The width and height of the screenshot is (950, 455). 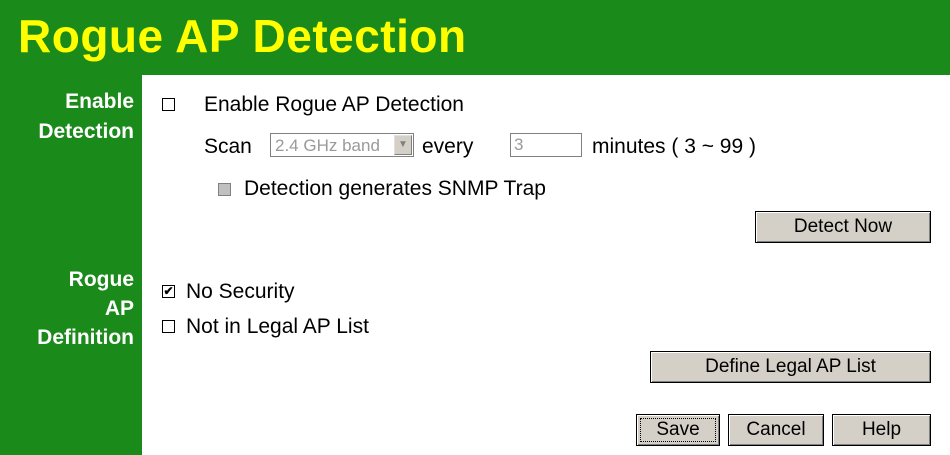 I want to click on snmp-trap-checkbox, so click(x=224, y=189).